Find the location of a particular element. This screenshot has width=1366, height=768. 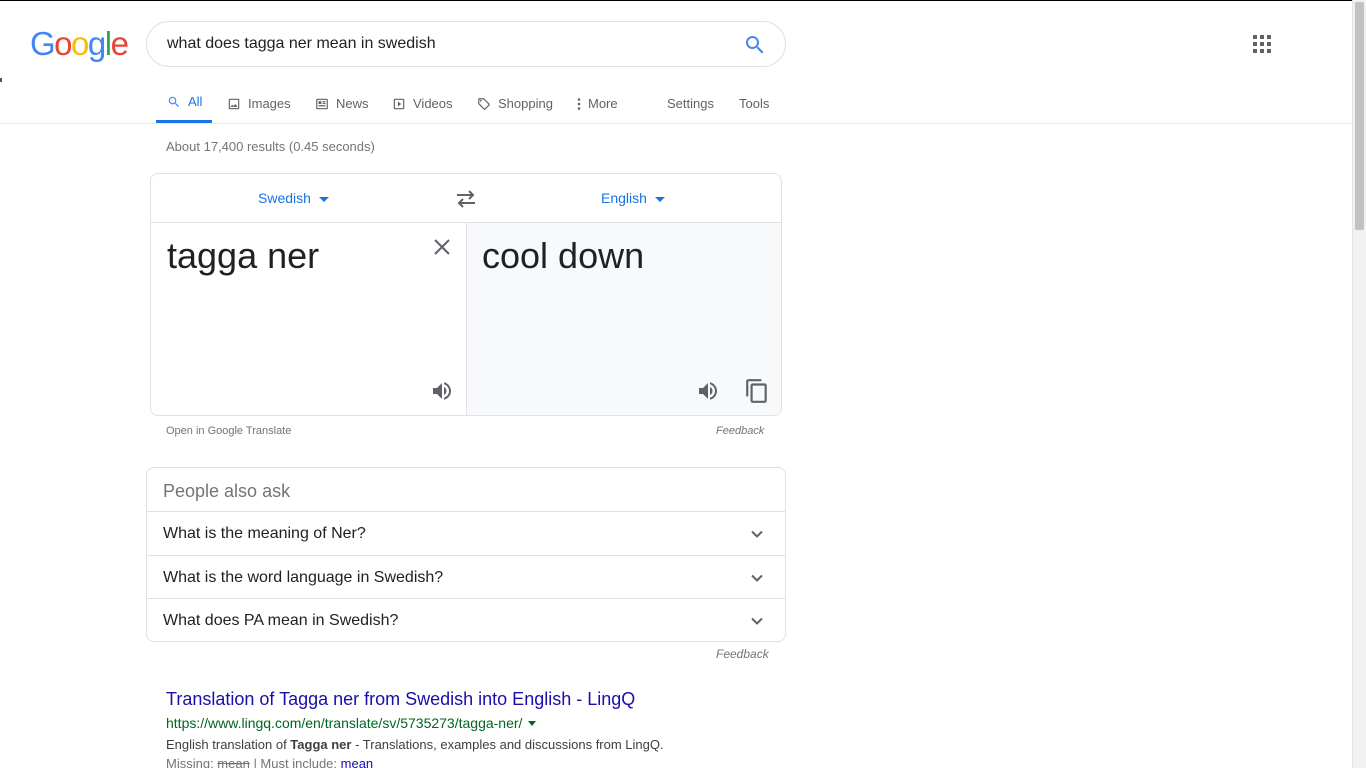

tab-videos: Videos is located at coordinates (422, 103).